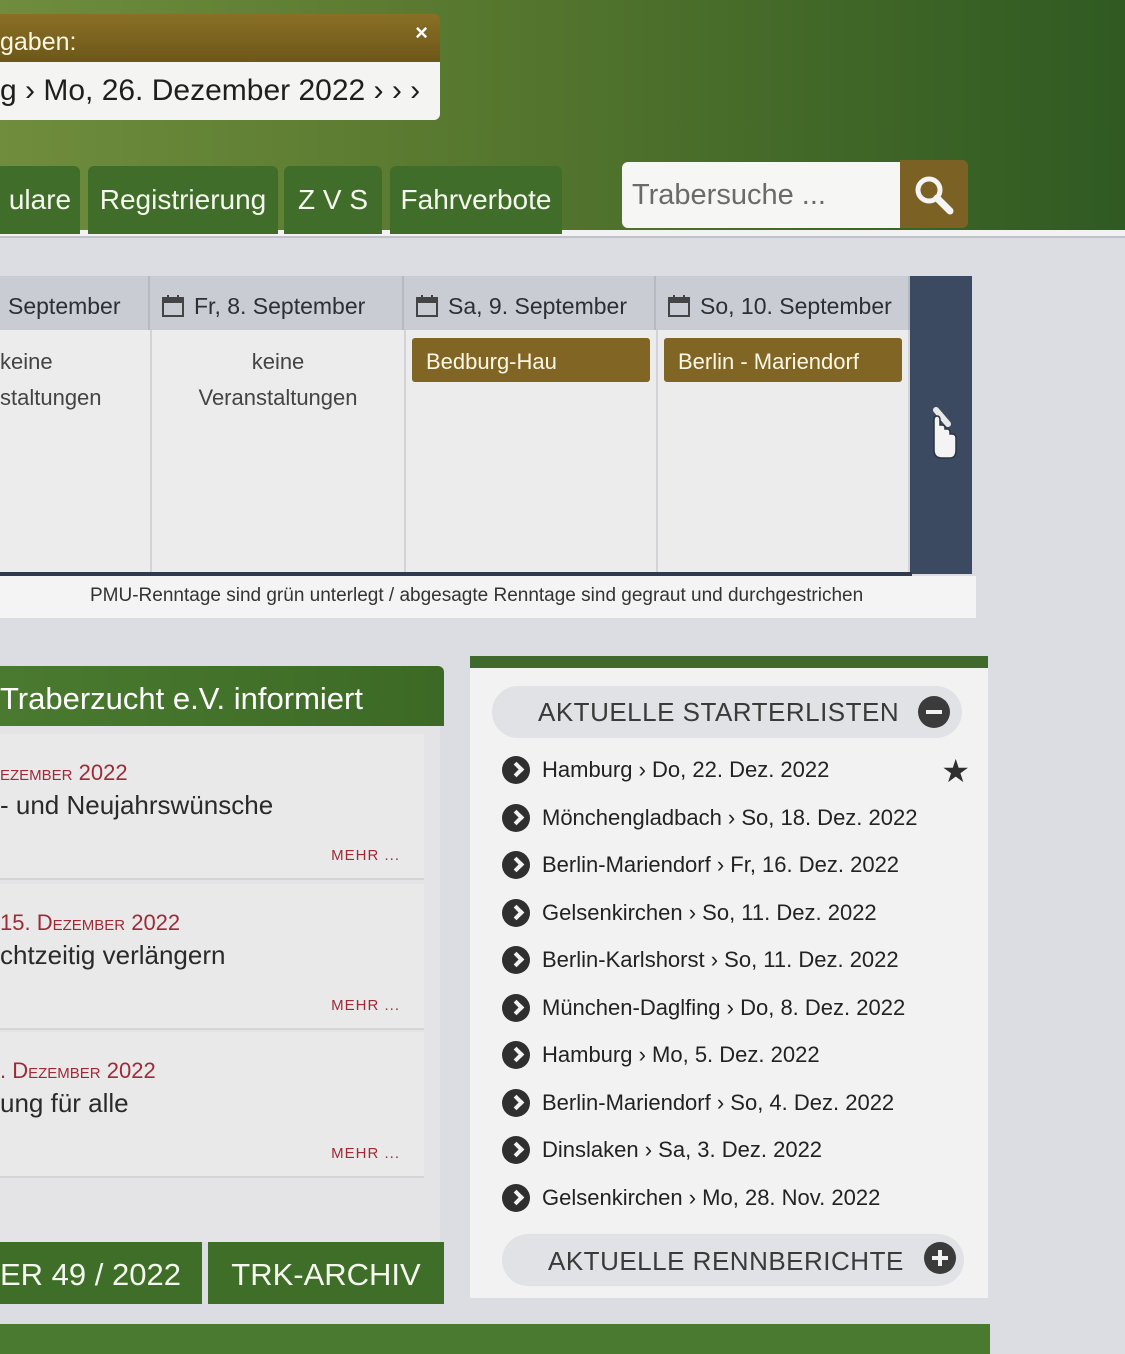  I want to click on starter-list-item: Hamburg › Do, 22. Dez. 2022 ★, so click(736, 770).